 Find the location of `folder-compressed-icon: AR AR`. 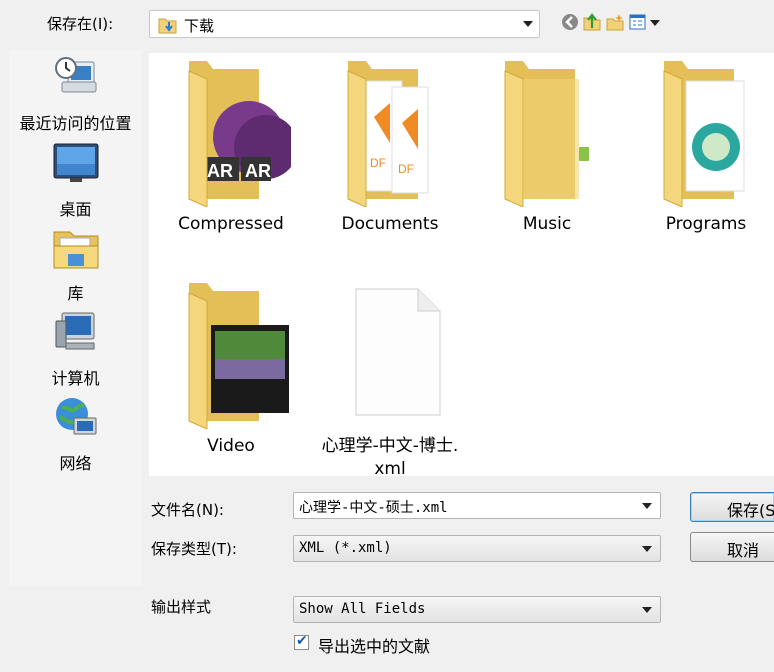

folder-compressed-icon: AR AR is located at coordinates (243, 134).